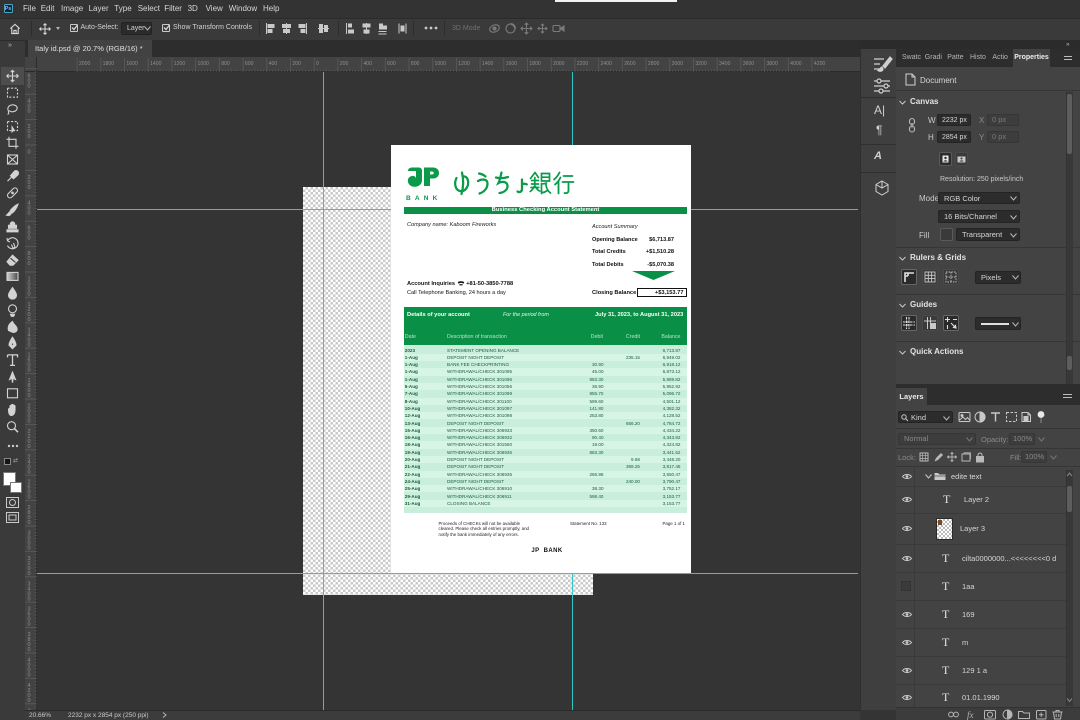 This screenshot has width=1080, height=720. I want to click on svg-text: 4200, so click(820, 64).